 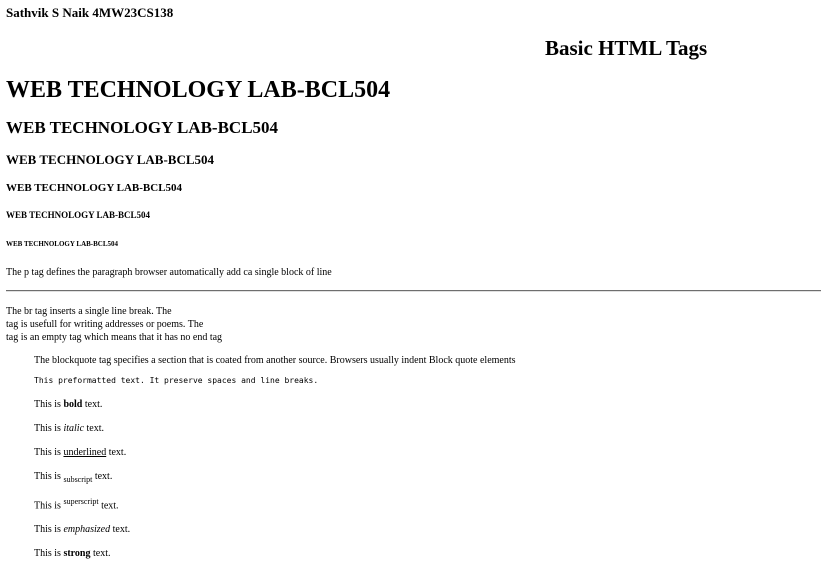 I want to click on heading-1: WEB TECHNOLOGY LAB-BCL504, so click(x=198, y=90).